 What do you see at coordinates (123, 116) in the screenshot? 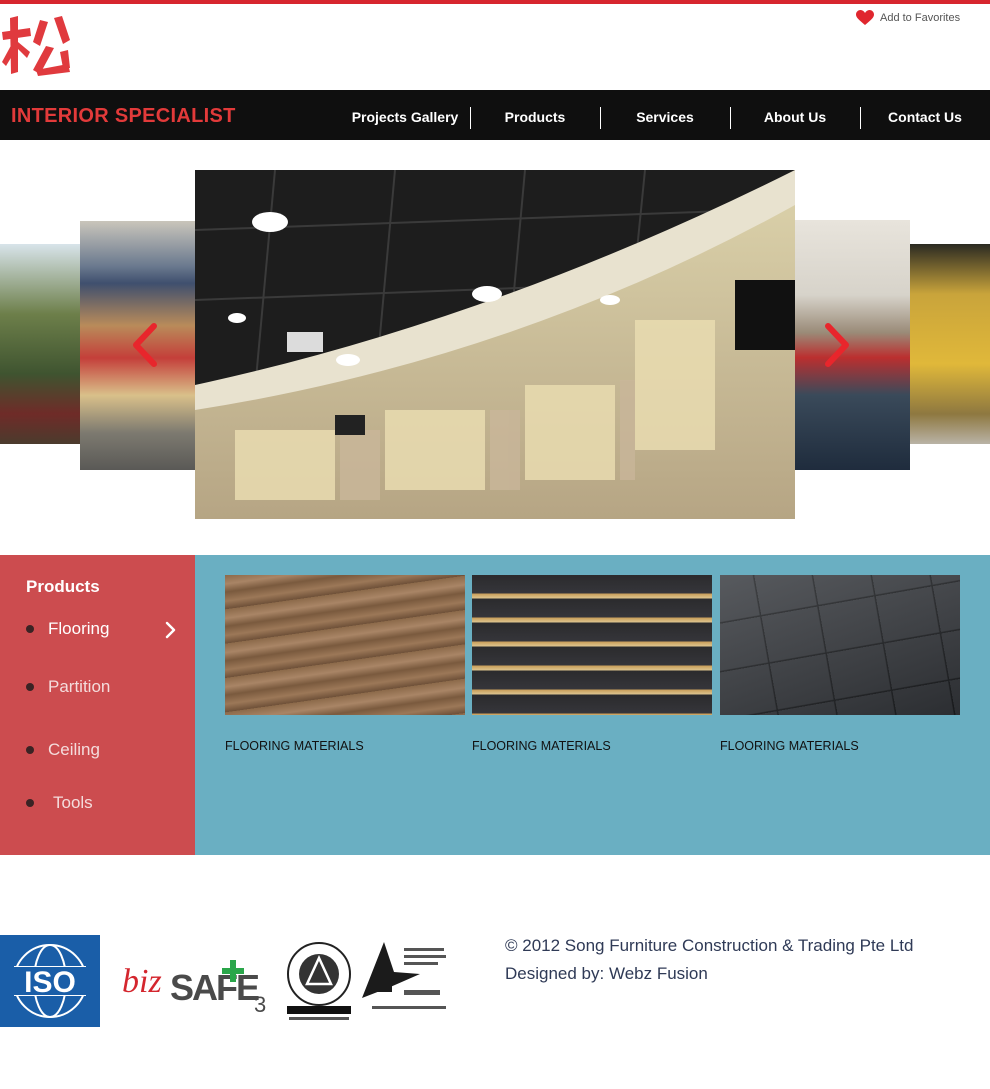
I see `tagline: INTERIOR SPECIALIST` at bounding box center [123, 116].